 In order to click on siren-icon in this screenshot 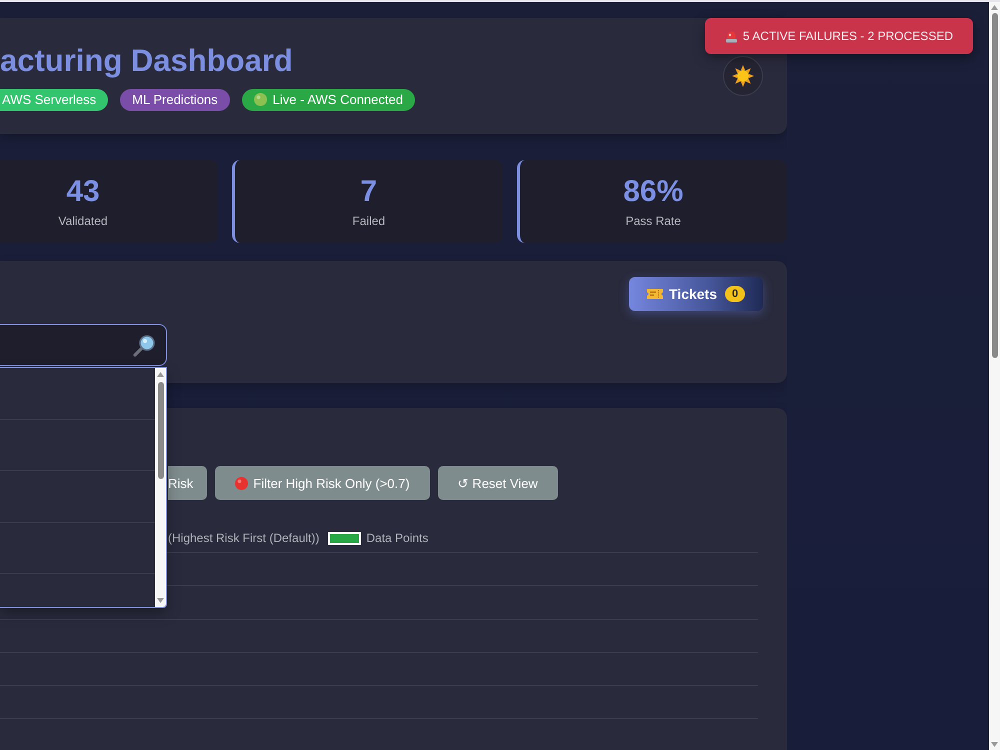, I will do `click(731, 36)`.